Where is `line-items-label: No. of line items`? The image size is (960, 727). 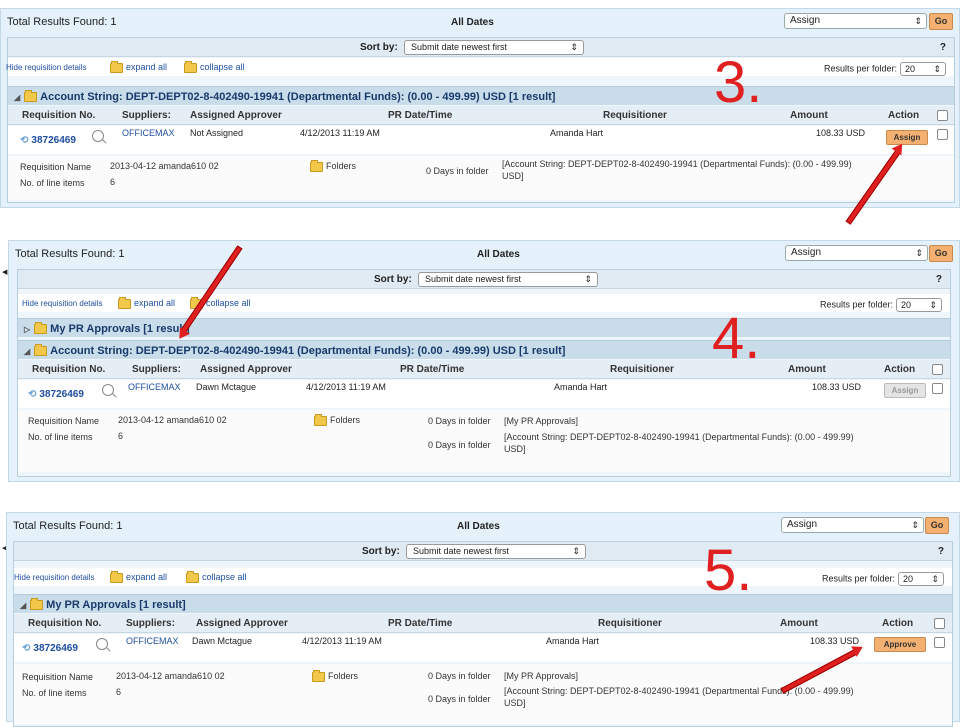 line-items-label: No. of line items is located at coordinates (52, 183).